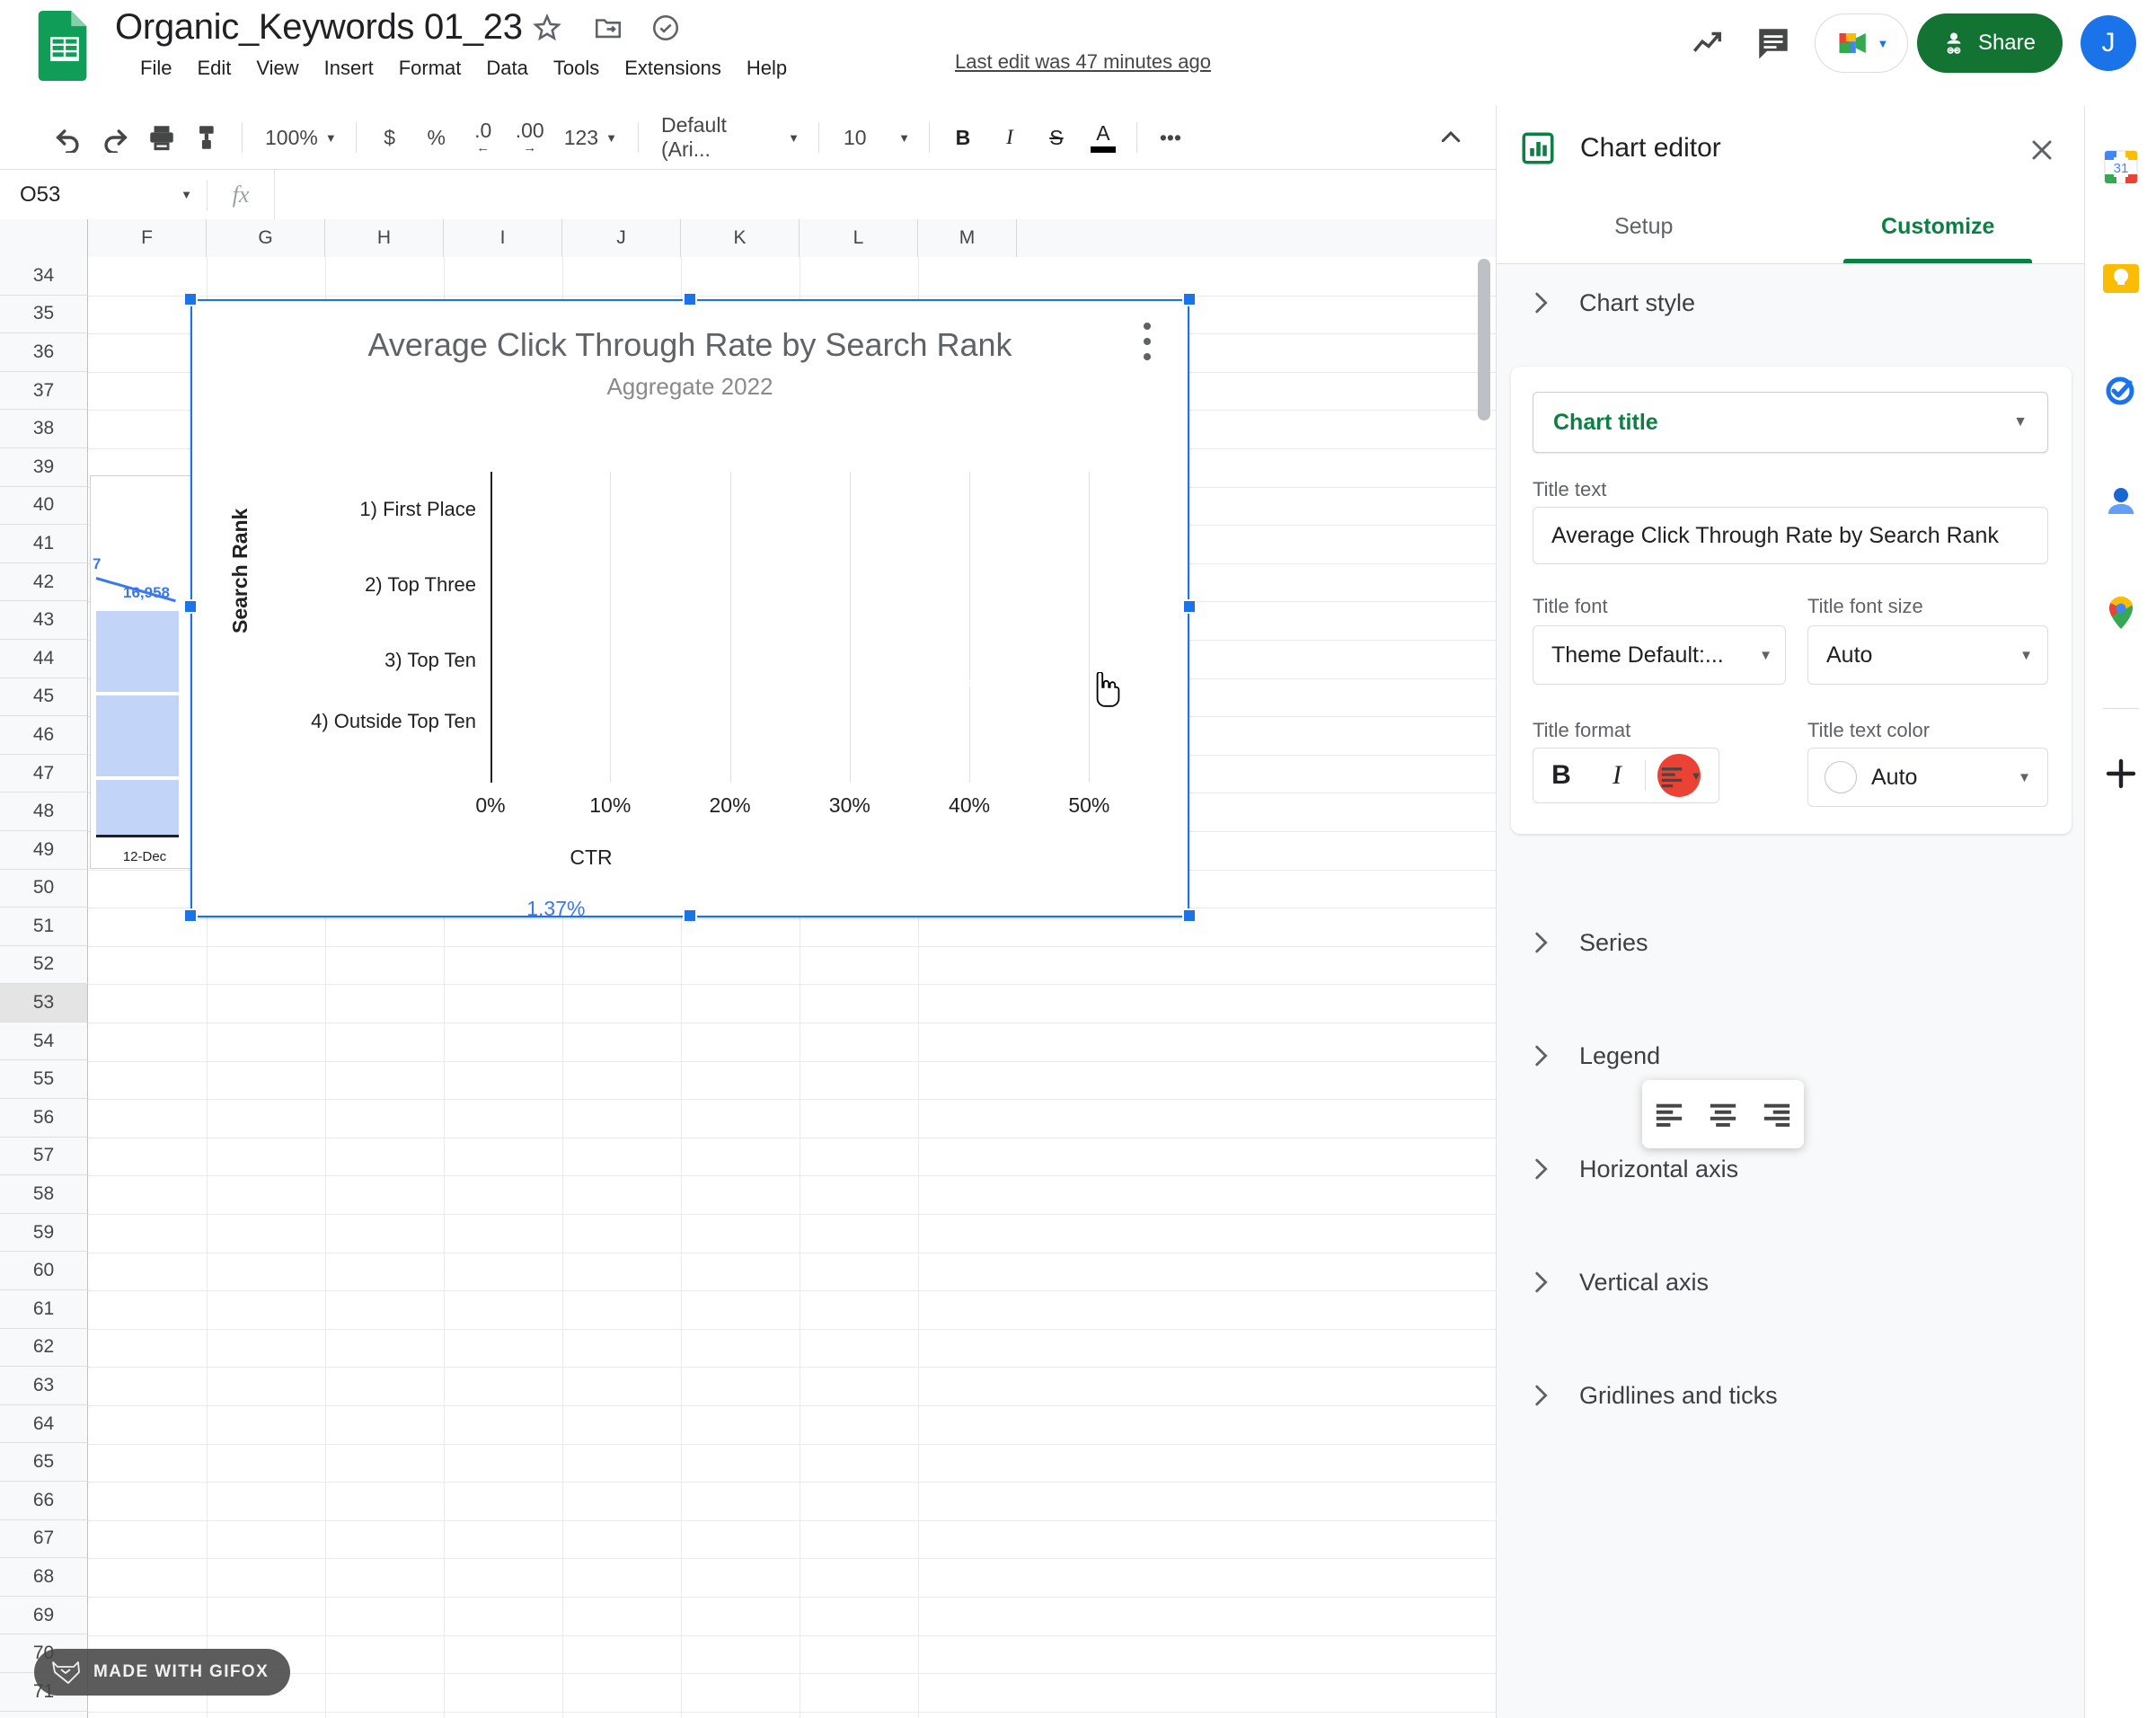 The height and width of the screenshot is (1718, 2156). Describe the element at coordinates (44, 276) in the screenshot. I see `row-header-34: 34` at that location.